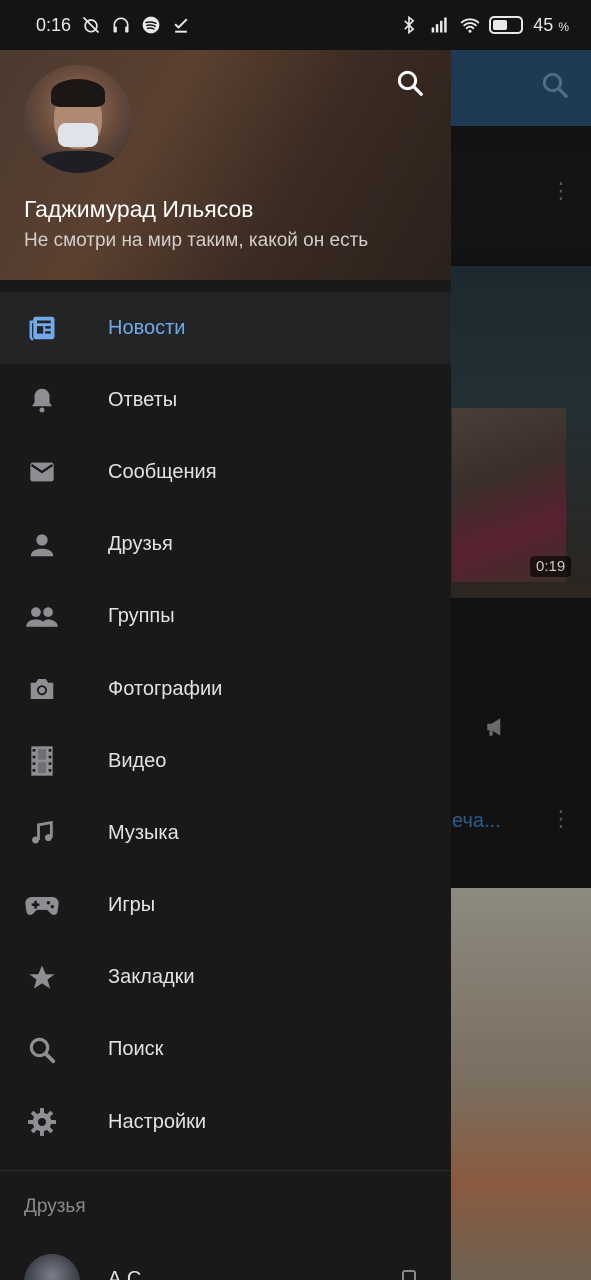  I want to click on person-icon, so click(42, 545).